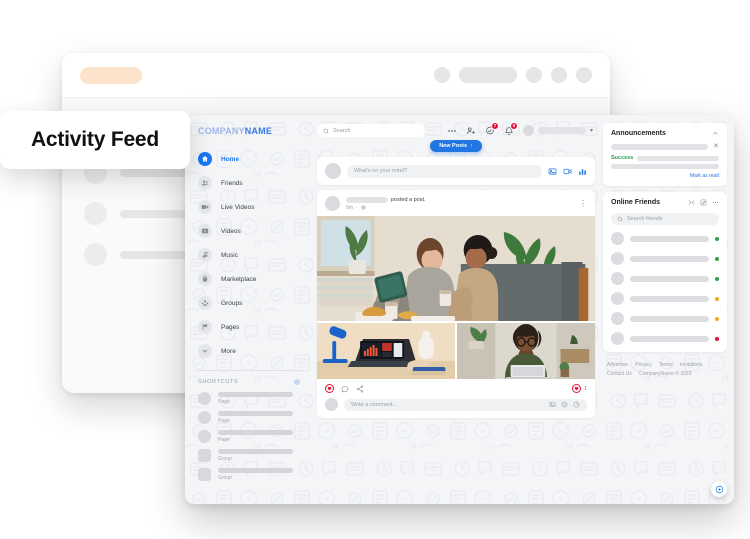 The image size is (750, 539). I want to click on sidebar-item-friends: Friends, so click(249, 183).